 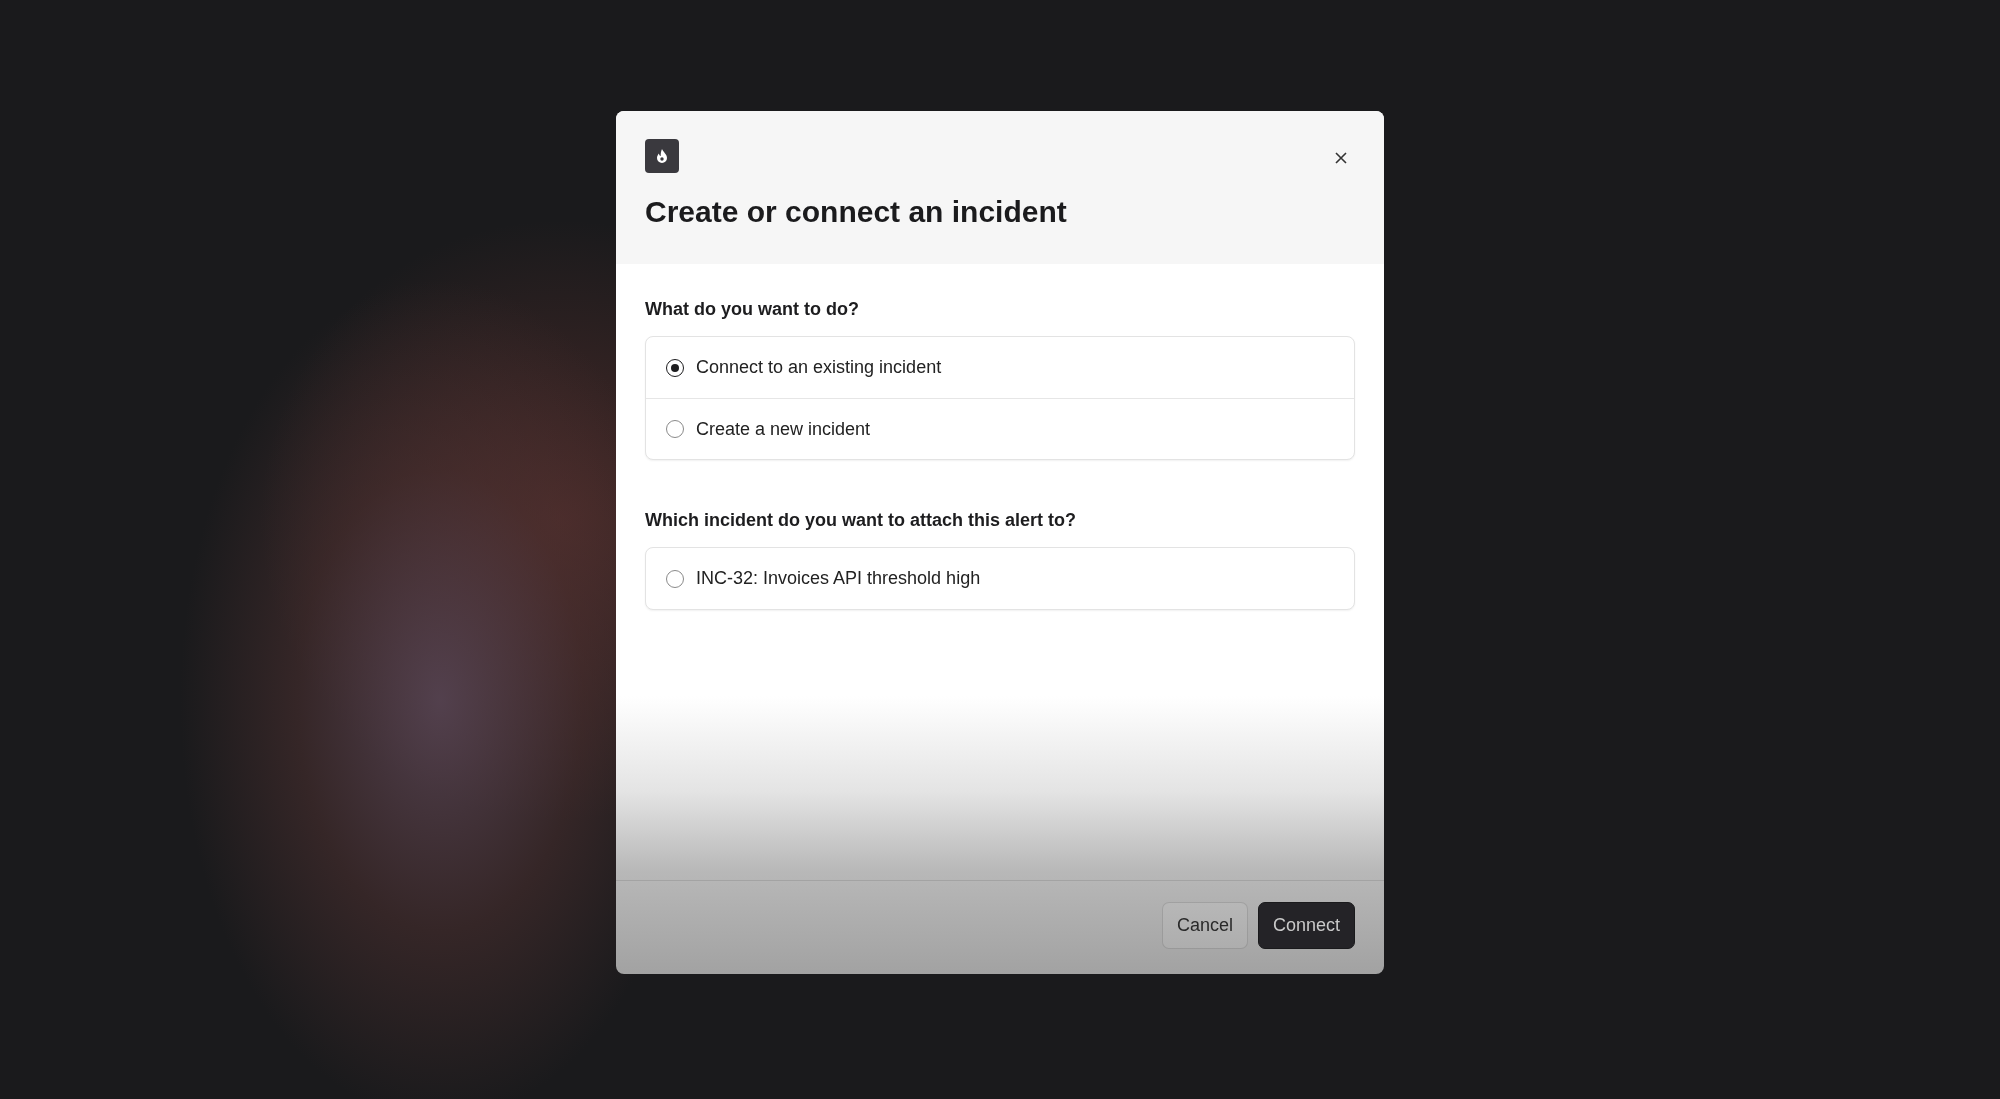 What do you see at coordinates (1204, 925) in the screenshot?
I see `cancel-button: Cancel` at bounding box center [1204, 925].